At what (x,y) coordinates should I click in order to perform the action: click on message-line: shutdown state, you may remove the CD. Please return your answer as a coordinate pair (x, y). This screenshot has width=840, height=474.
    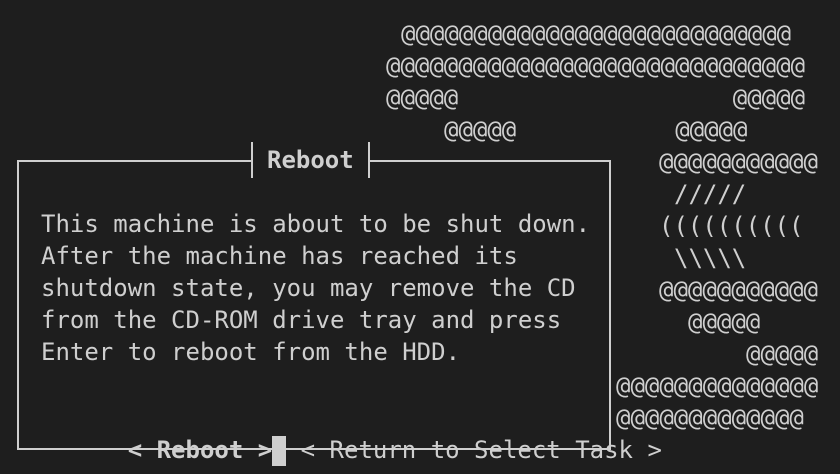
    Looking at the image, I should click on (308, 288).